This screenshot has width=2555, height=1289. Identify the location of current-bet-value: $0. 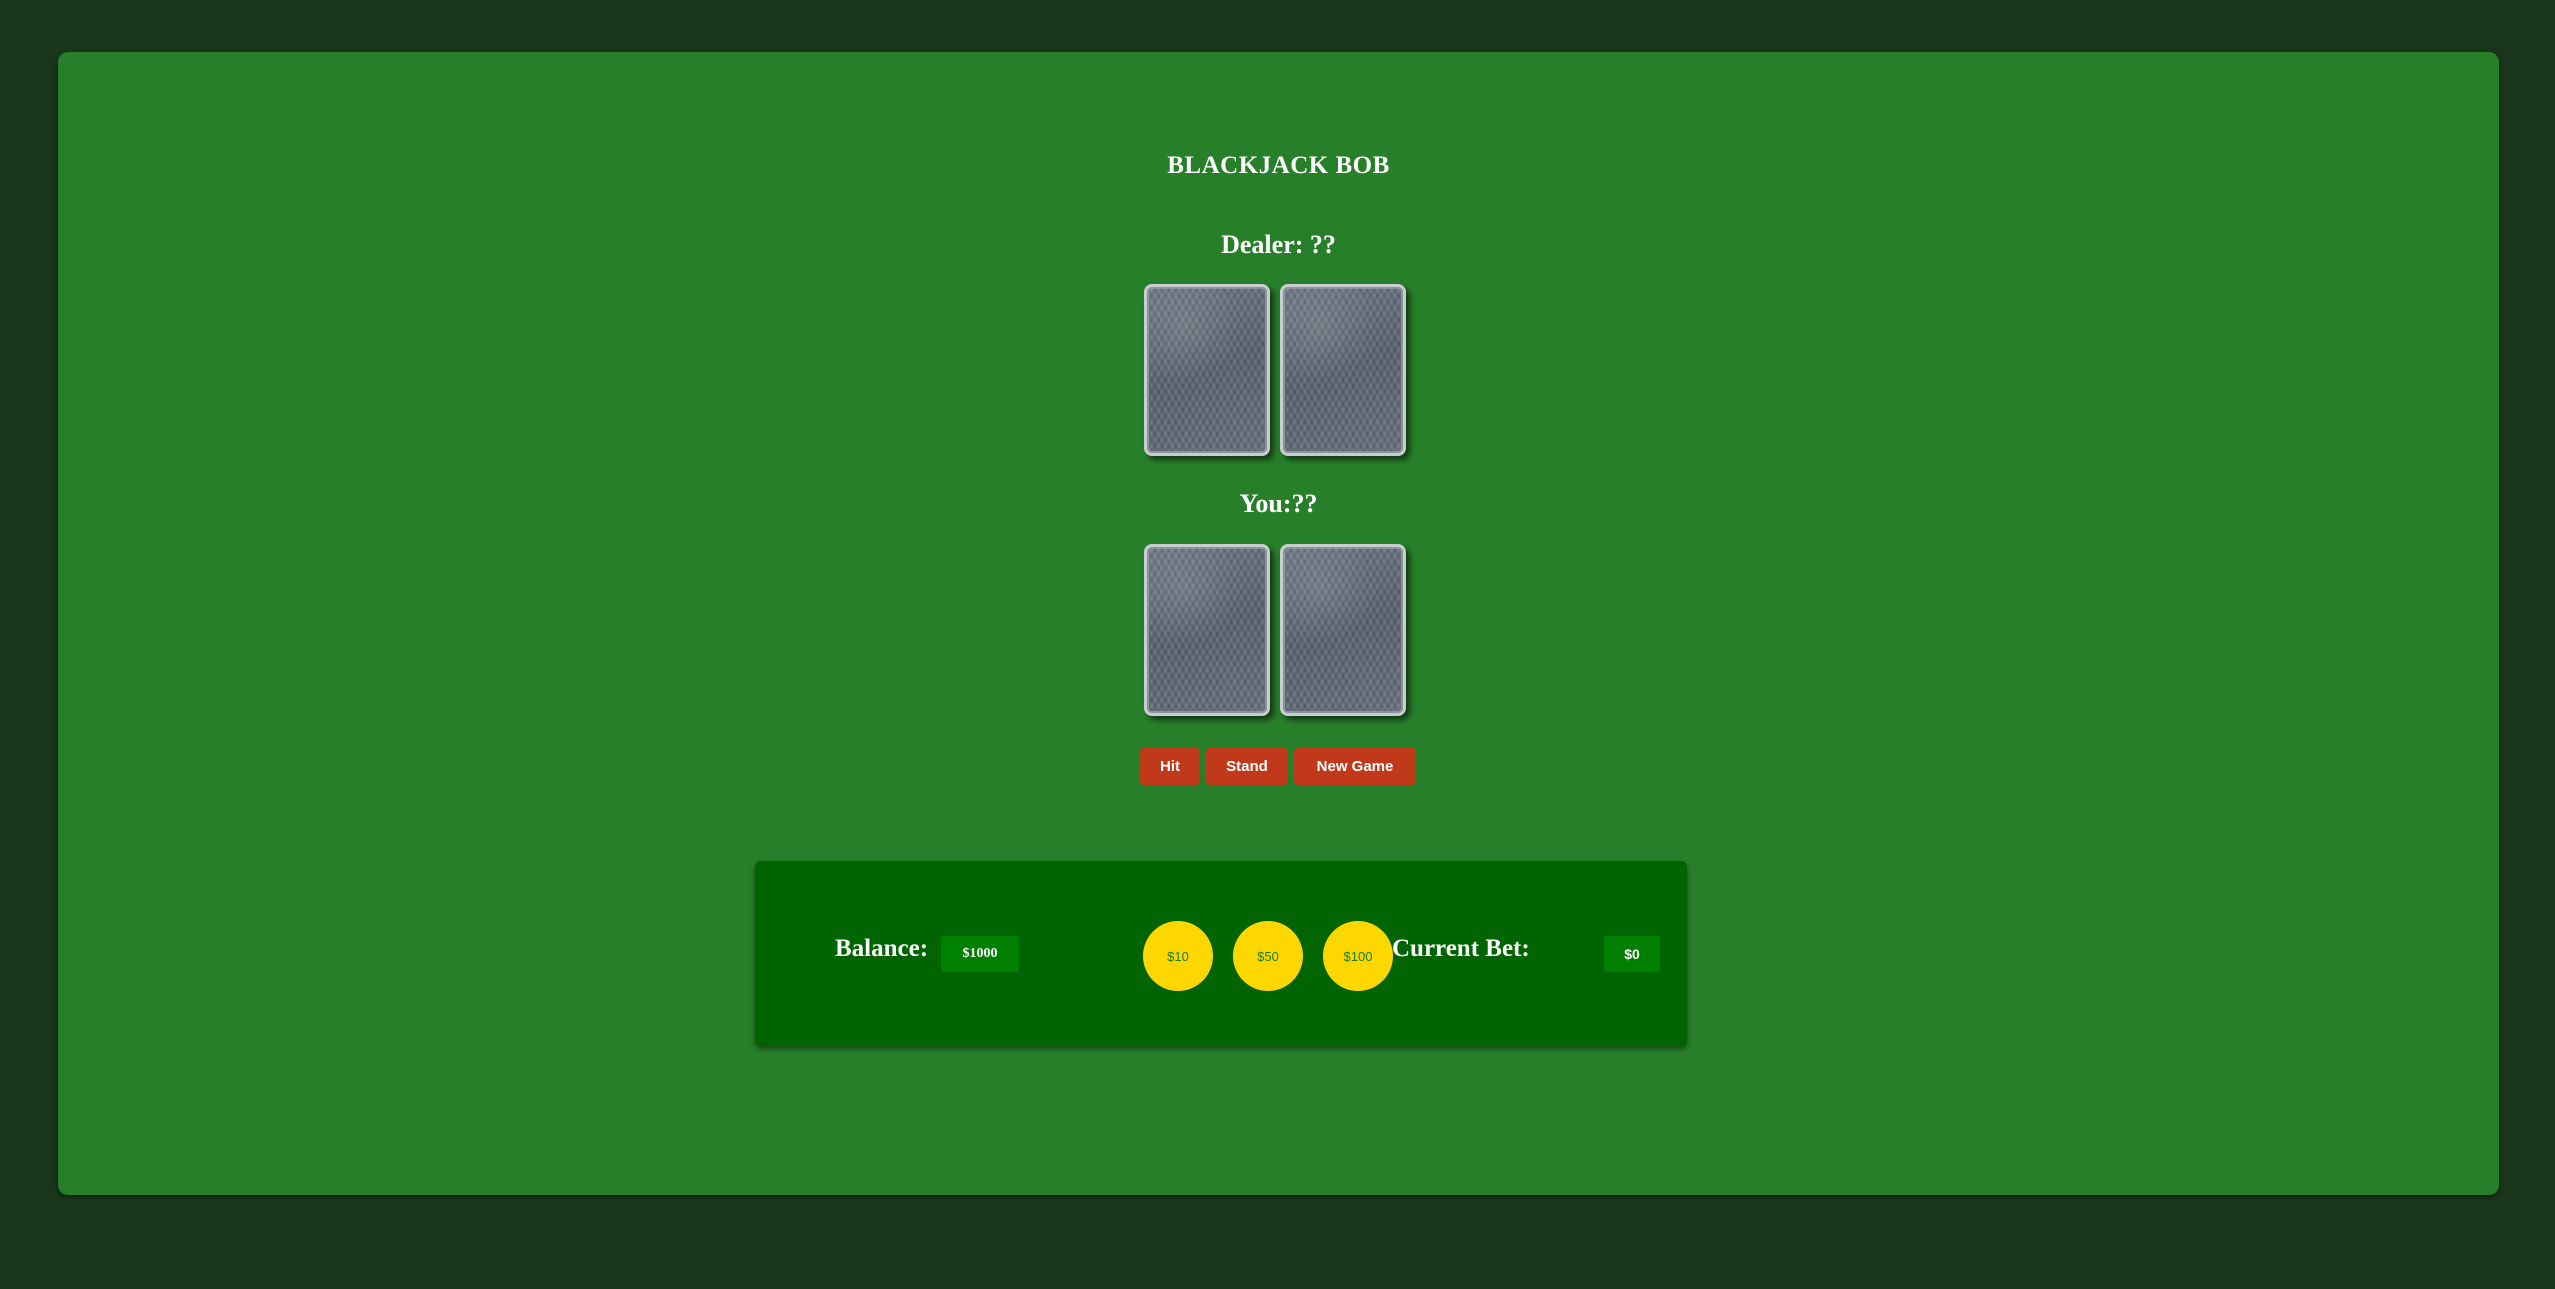
(1632, 954).